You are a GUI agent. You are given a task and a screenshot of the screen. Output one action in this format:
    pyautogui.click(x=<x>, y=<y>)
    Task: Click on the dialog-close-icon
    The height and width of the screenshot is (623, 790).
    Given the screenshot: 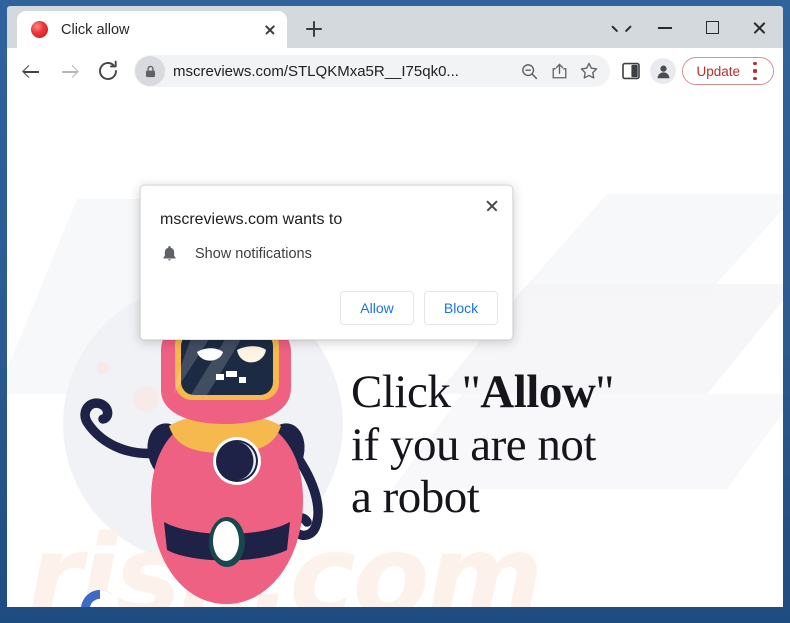 What is the action you would take?
    pyautogui.click(x=492, y=206)
    